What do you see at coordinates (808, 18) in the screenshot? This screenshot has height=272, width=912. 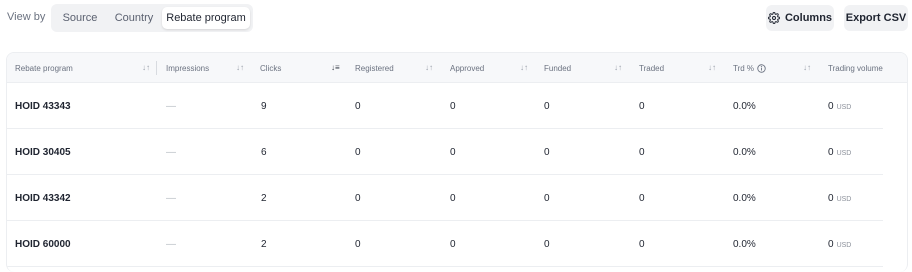 I see `columns-button-label: Columns` at bounding box center [808, 18].